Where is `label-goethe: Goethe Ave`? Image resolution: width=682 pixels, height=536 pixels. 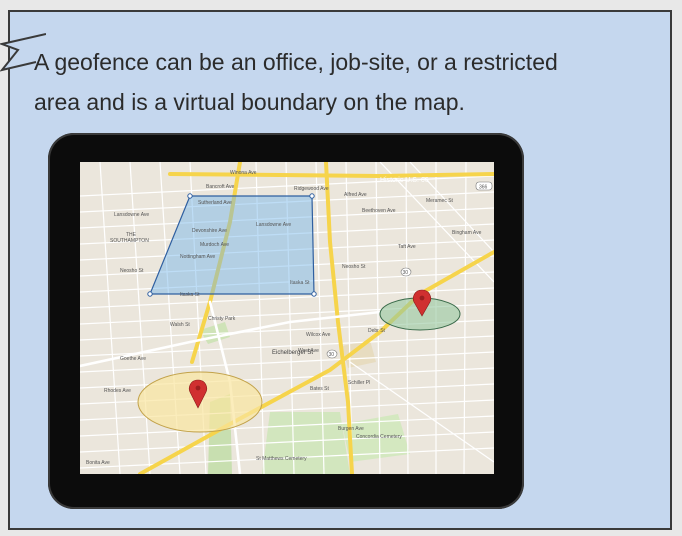 label-goethe: Goethe Ave is located at coordinates (133, 359).